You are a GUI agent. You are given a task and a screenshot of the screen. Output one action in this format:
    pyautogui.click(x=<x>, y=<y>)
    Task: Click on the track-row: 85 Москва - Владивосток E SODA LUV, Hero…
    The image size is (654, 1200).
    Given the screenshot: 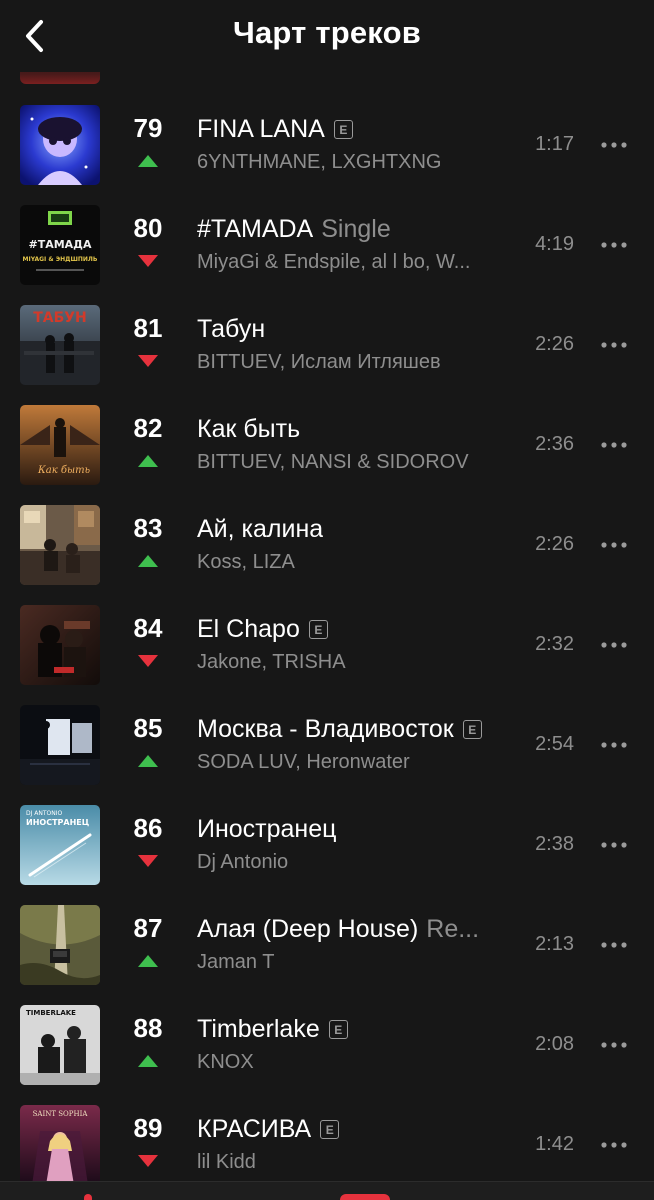 What is the action you would take?
    pyautogui.click(x=327, y=745)
    